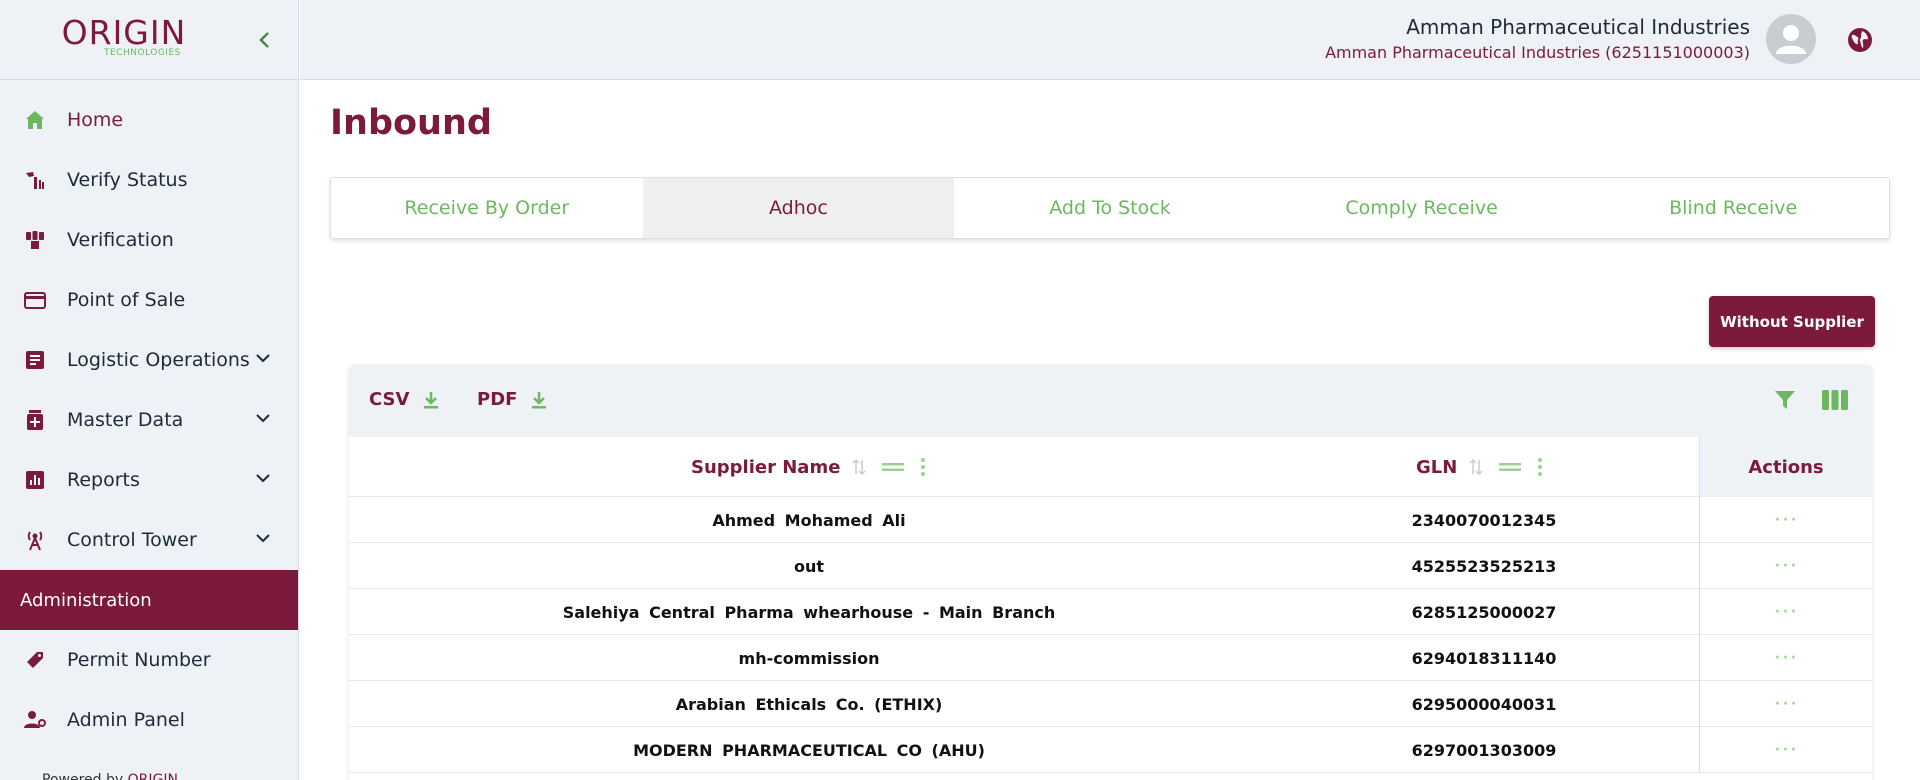 The image size is (1920, 780). I want to click on user-cog-icon, so click(35, 720).